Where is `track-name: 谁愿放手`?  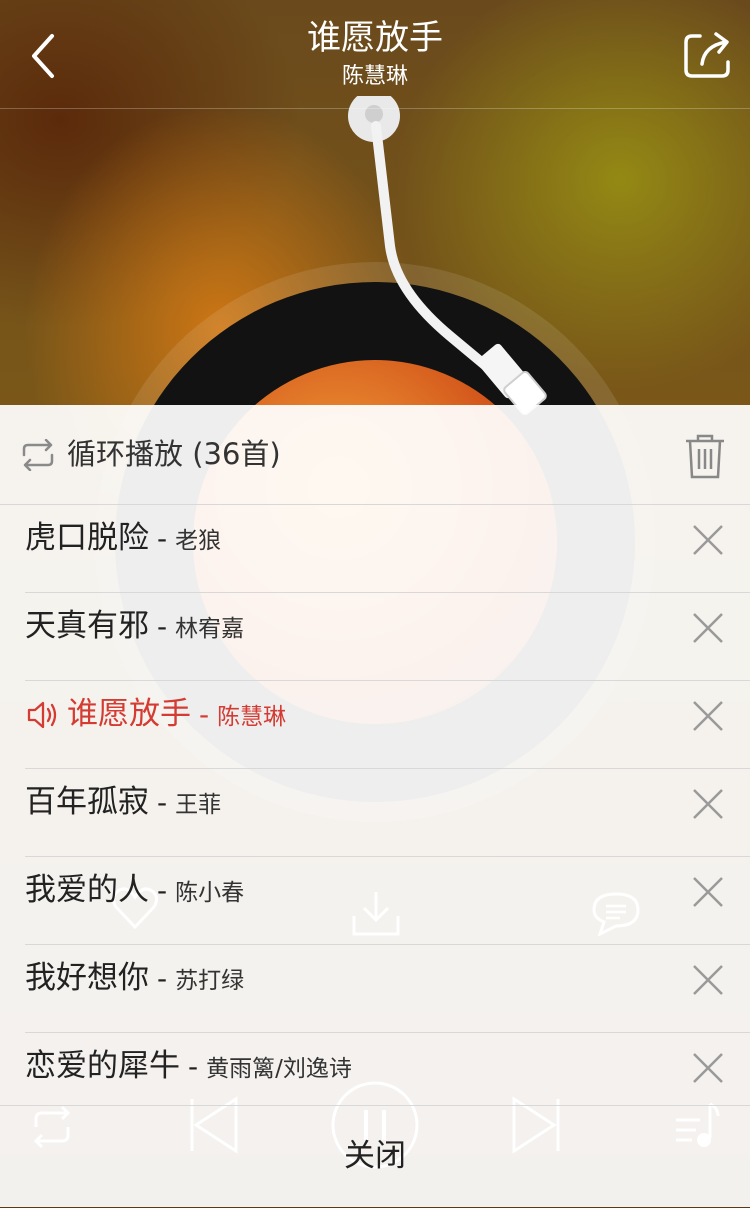
track-name: 谁愿放手 is located at coordinates (129, 714).